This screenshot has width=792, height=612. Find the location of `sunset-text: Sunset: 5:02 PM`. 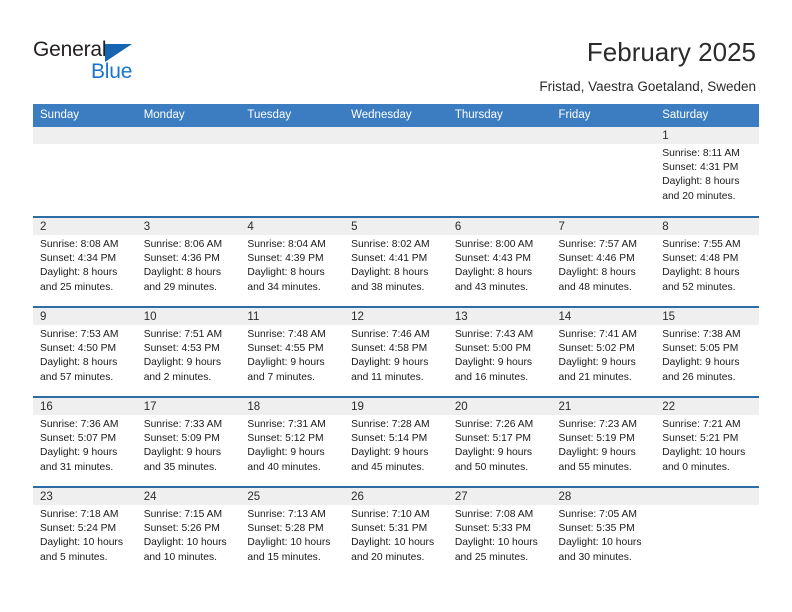

sunset-text: Sunset: 5:02 PM is located at coordinates (596, 349).